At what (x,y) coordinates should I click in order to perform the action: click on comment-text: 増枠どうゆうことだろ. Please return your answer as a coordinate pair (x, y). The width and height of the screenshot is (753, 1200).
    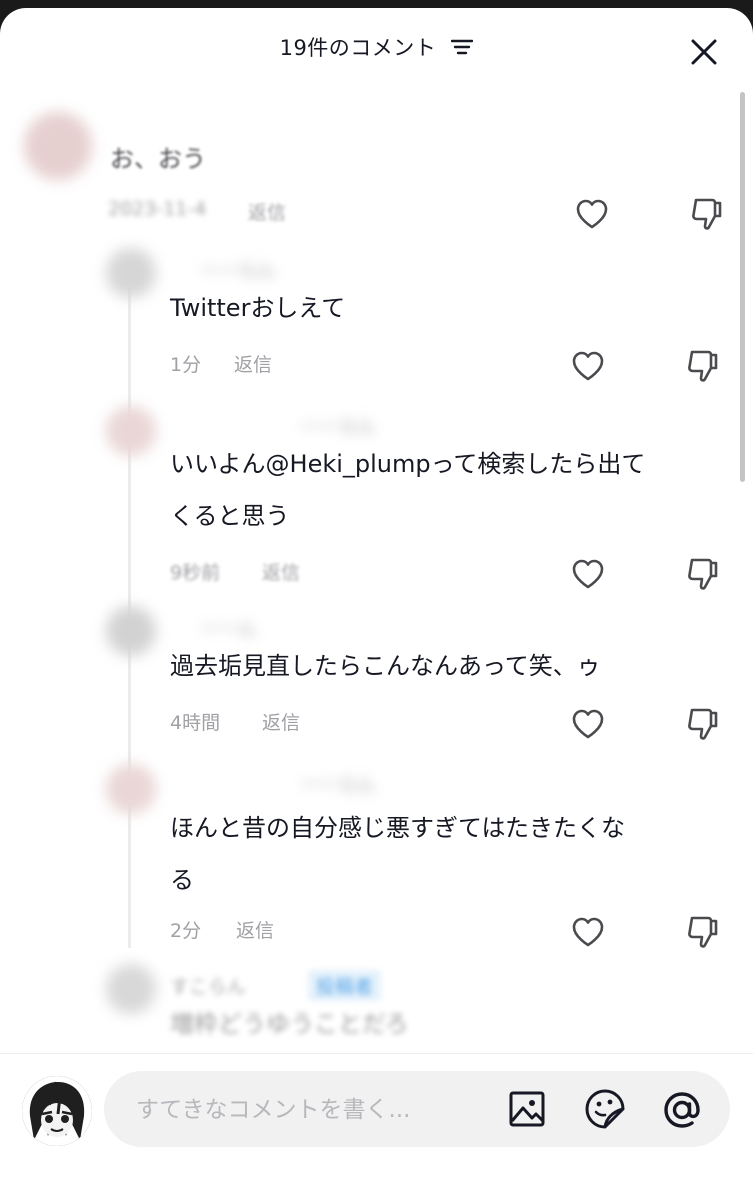
    Looking at the image, I should click on (289, 1024).